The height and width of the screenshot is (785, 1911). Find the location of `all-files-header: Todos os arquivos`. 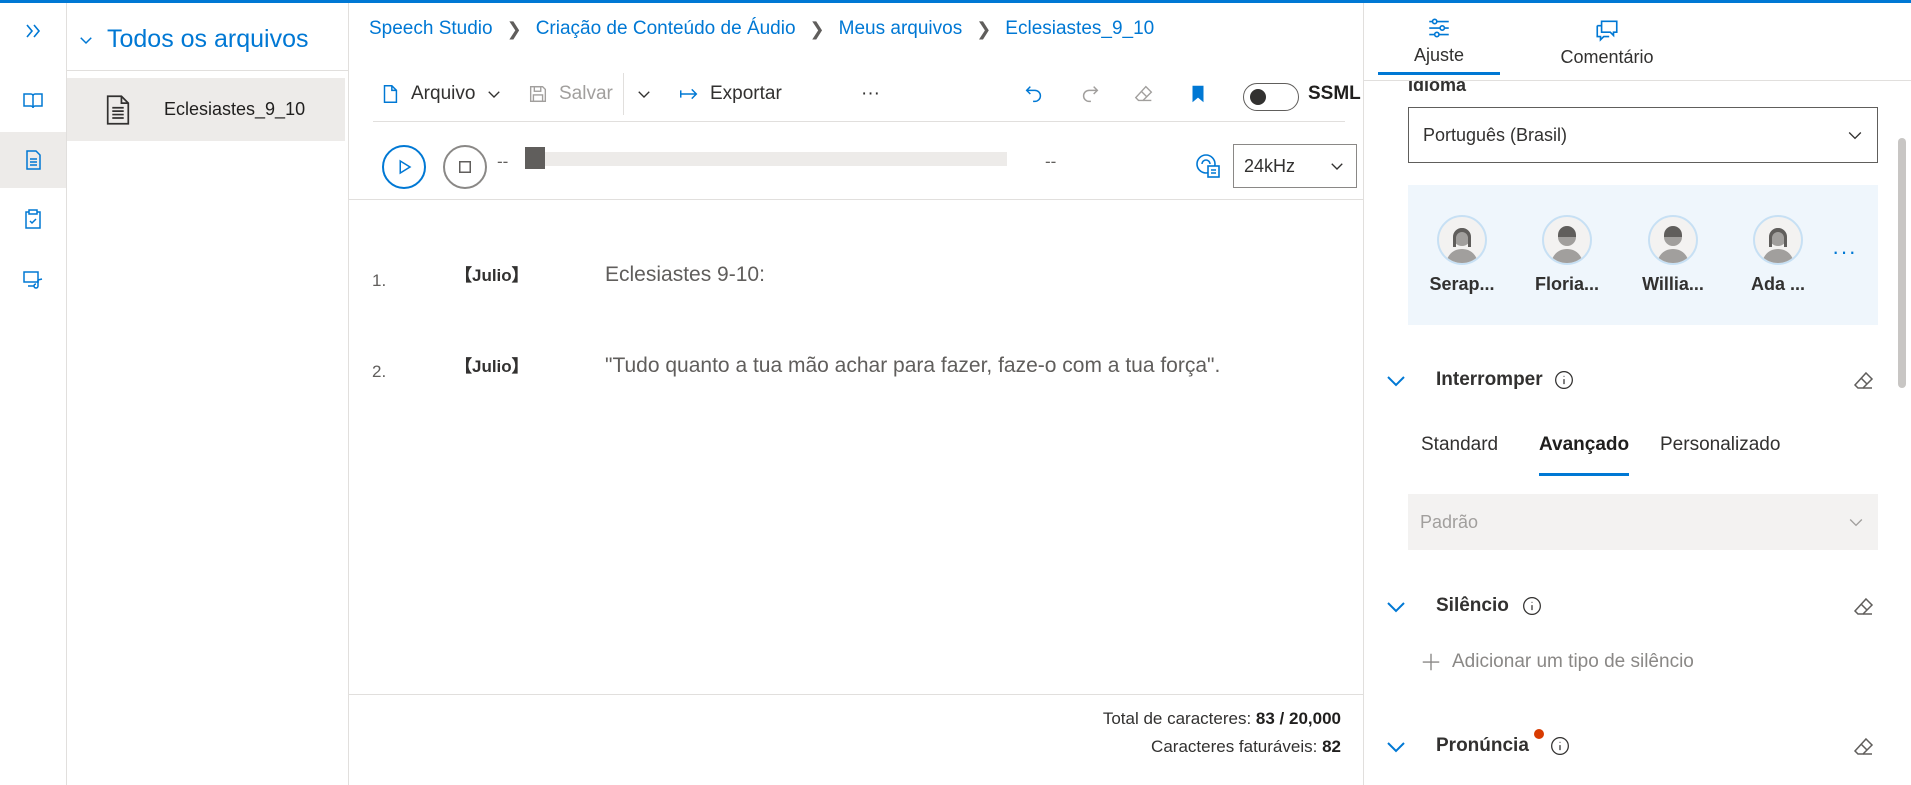

all-files-header: Todos os arquivos is located at coordinates (193, 39).